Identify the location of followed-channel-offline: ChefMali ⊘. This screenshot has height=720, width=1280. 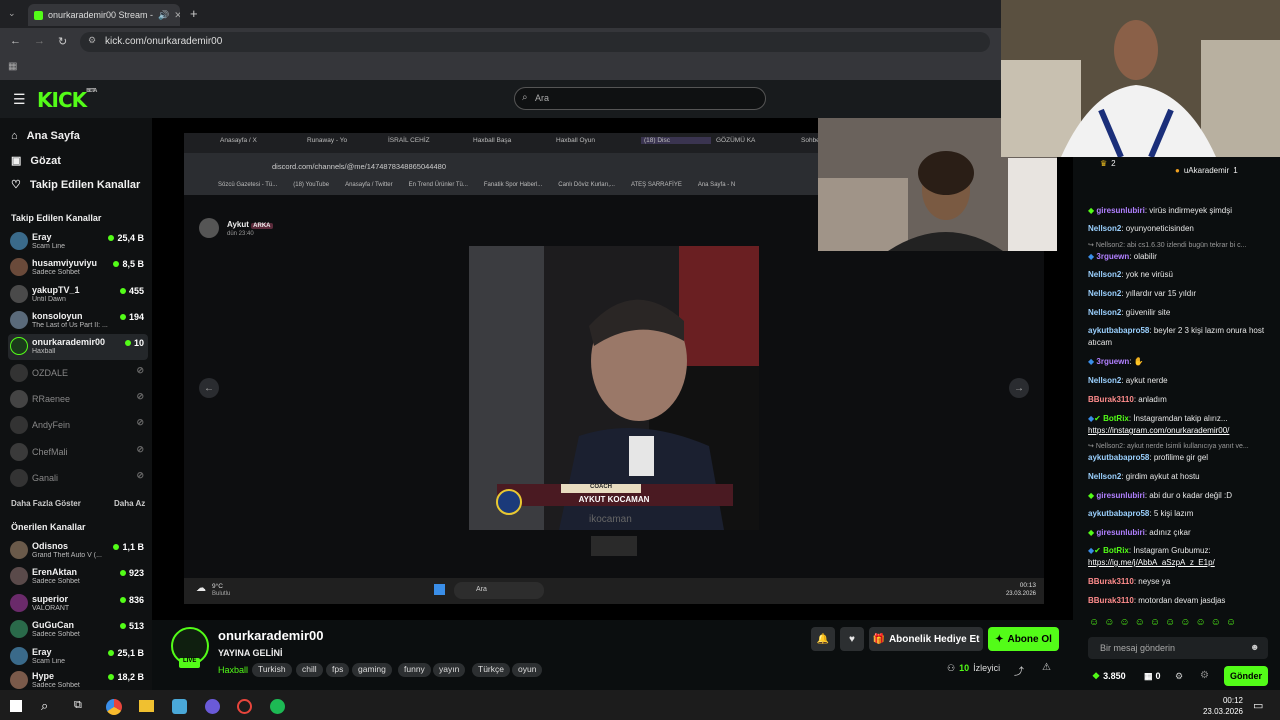
(78, 453).